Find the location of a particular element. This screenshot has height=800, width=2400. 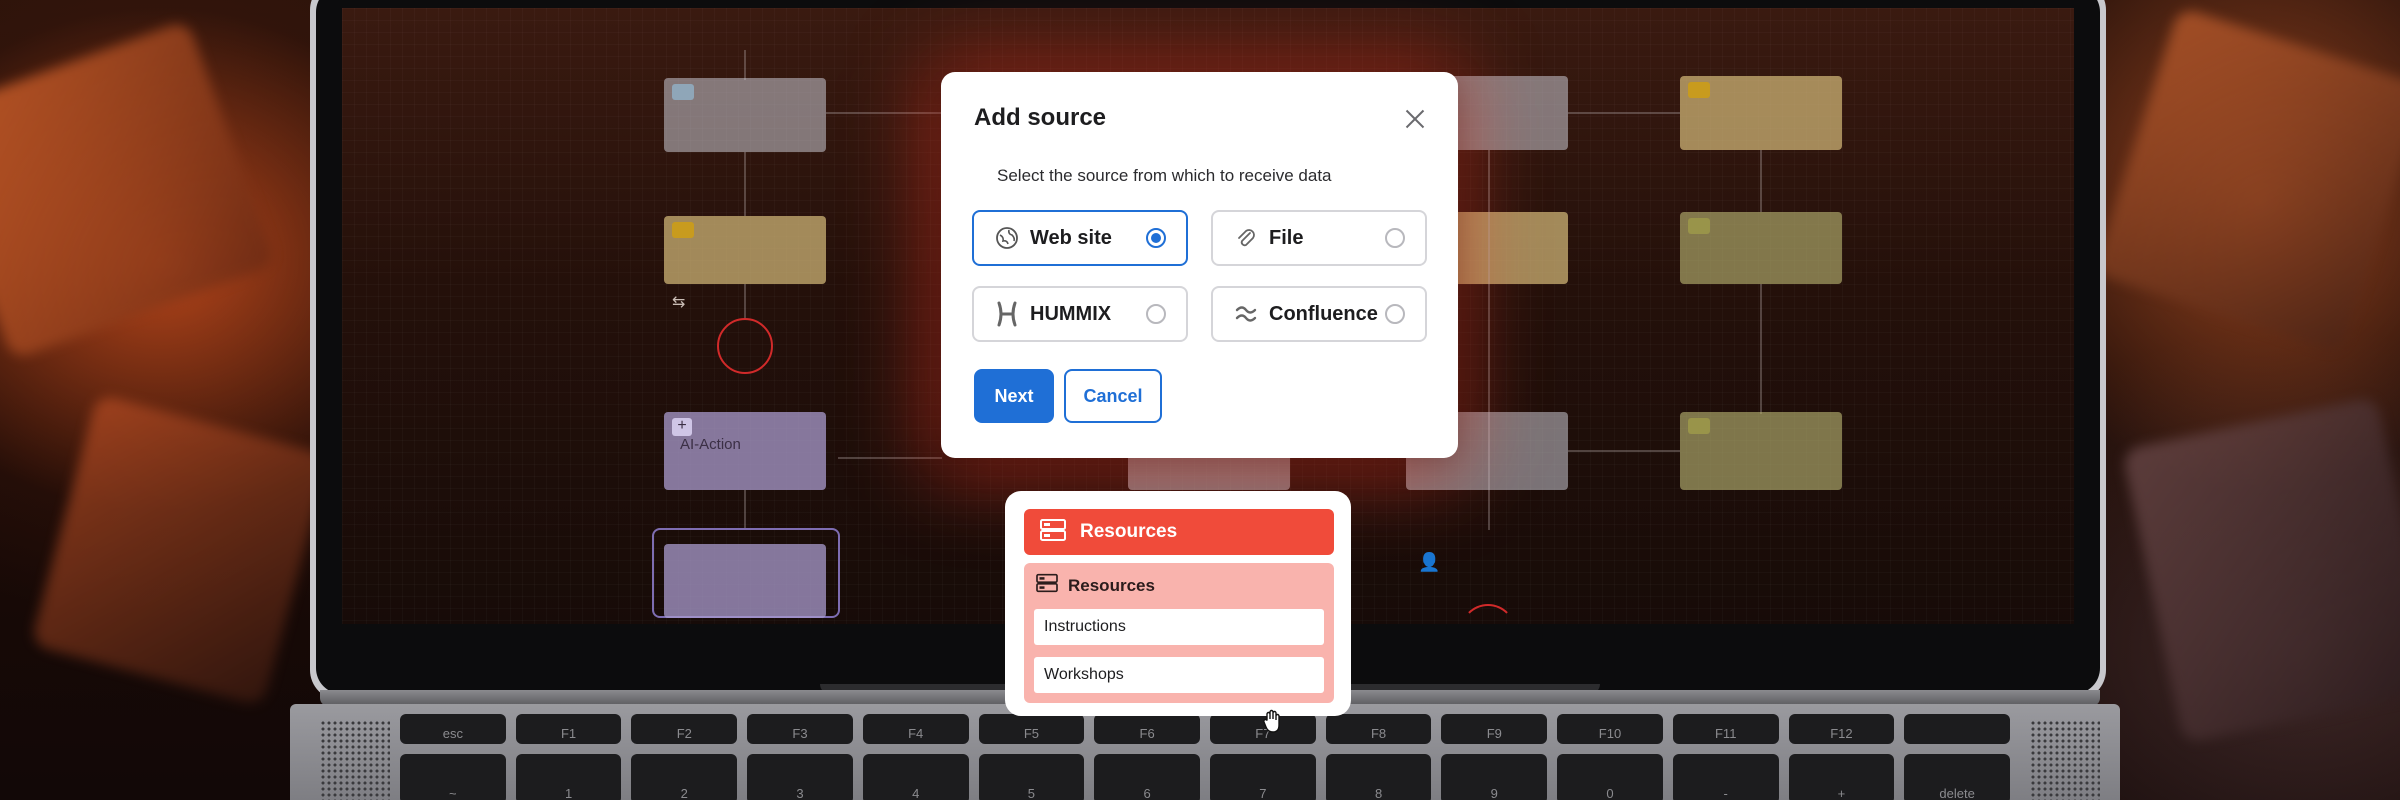

cancel-button: Cancel is located at coordinates (1113, 396).